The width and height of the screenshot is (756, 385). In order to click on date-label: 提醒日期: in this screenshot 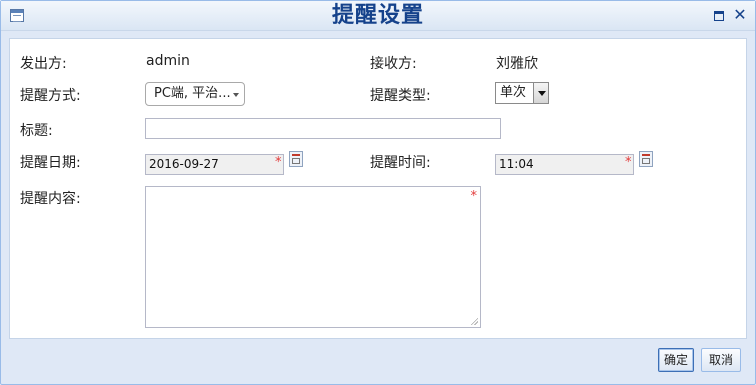, I will do `click(50, 163)`.